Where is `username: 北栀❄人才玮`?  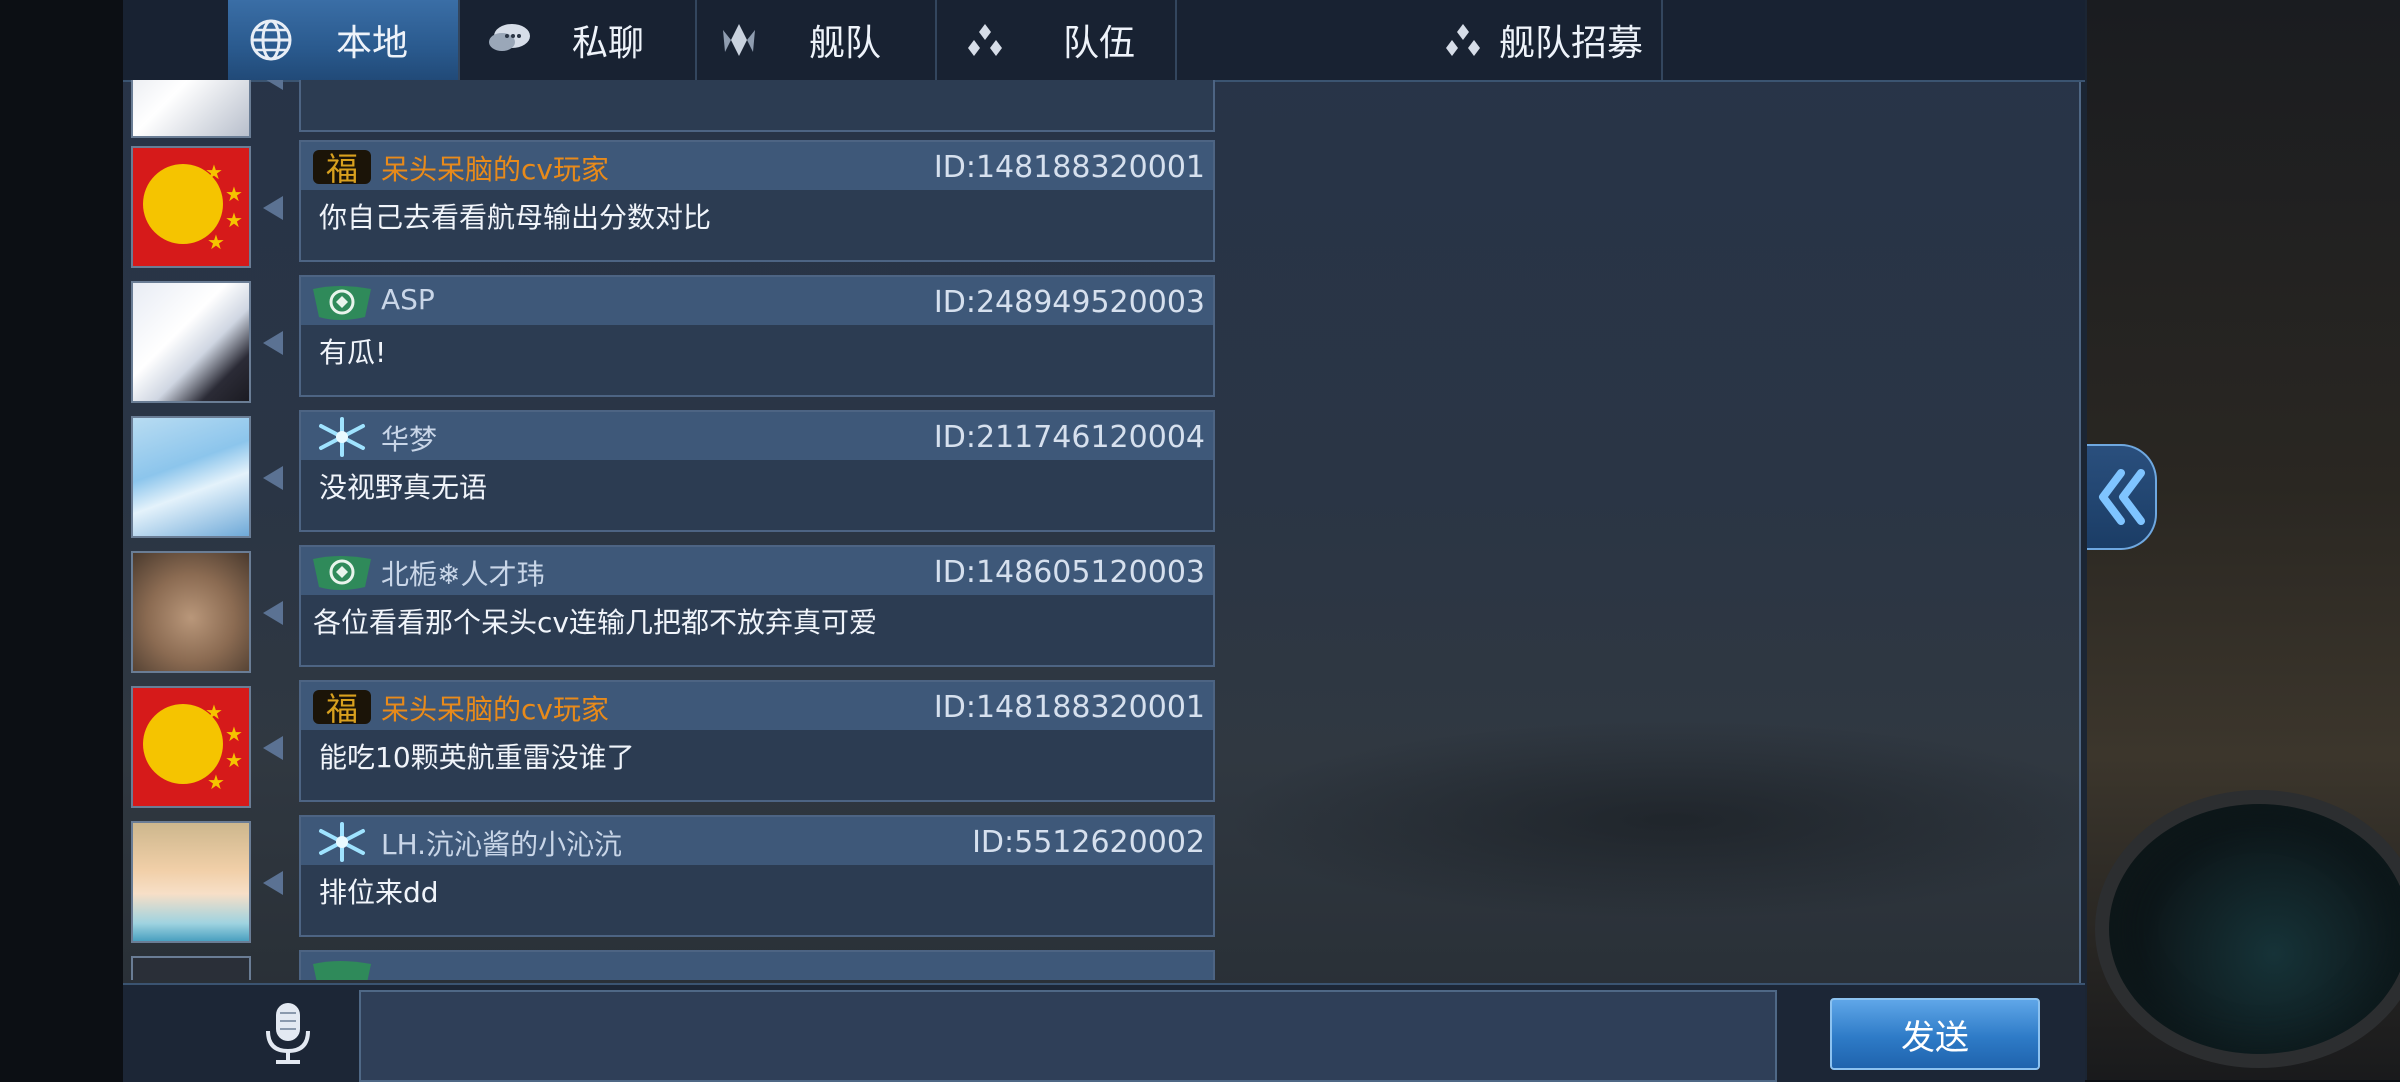
username: 北栀❄人才玮 is located at coordinates (462, 573).